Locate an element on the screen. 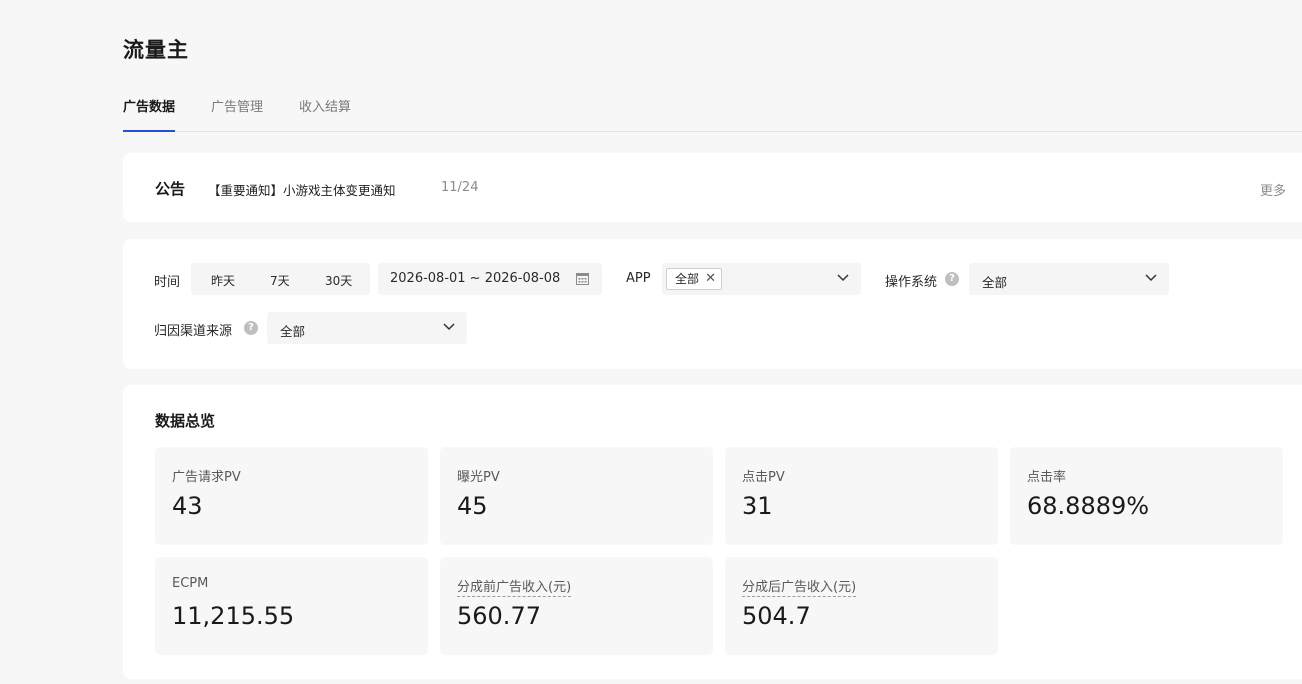 This screenshot has width=1302, height=684. app-select: 全部 ✕ is located at coordinates (761, 279).